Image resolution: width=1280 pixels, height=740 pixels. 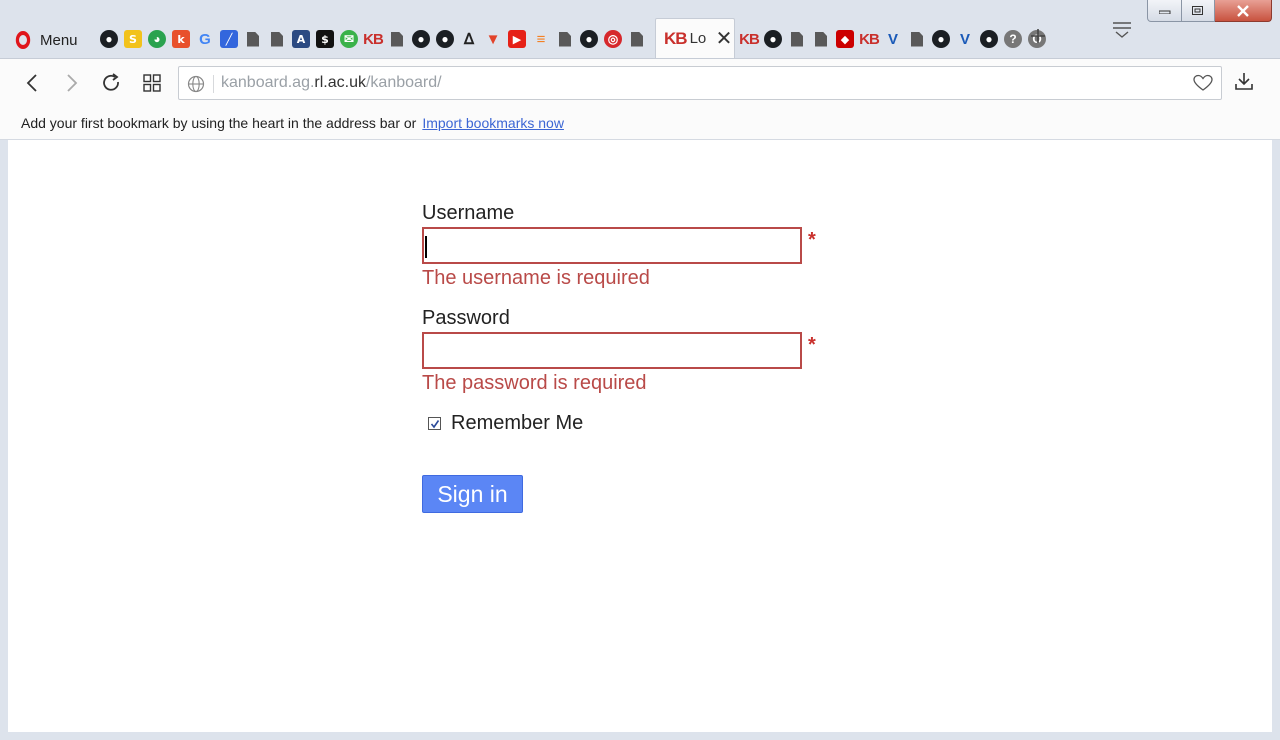 I want to click on after-tab-1: ●, so click(x=773, y=39).